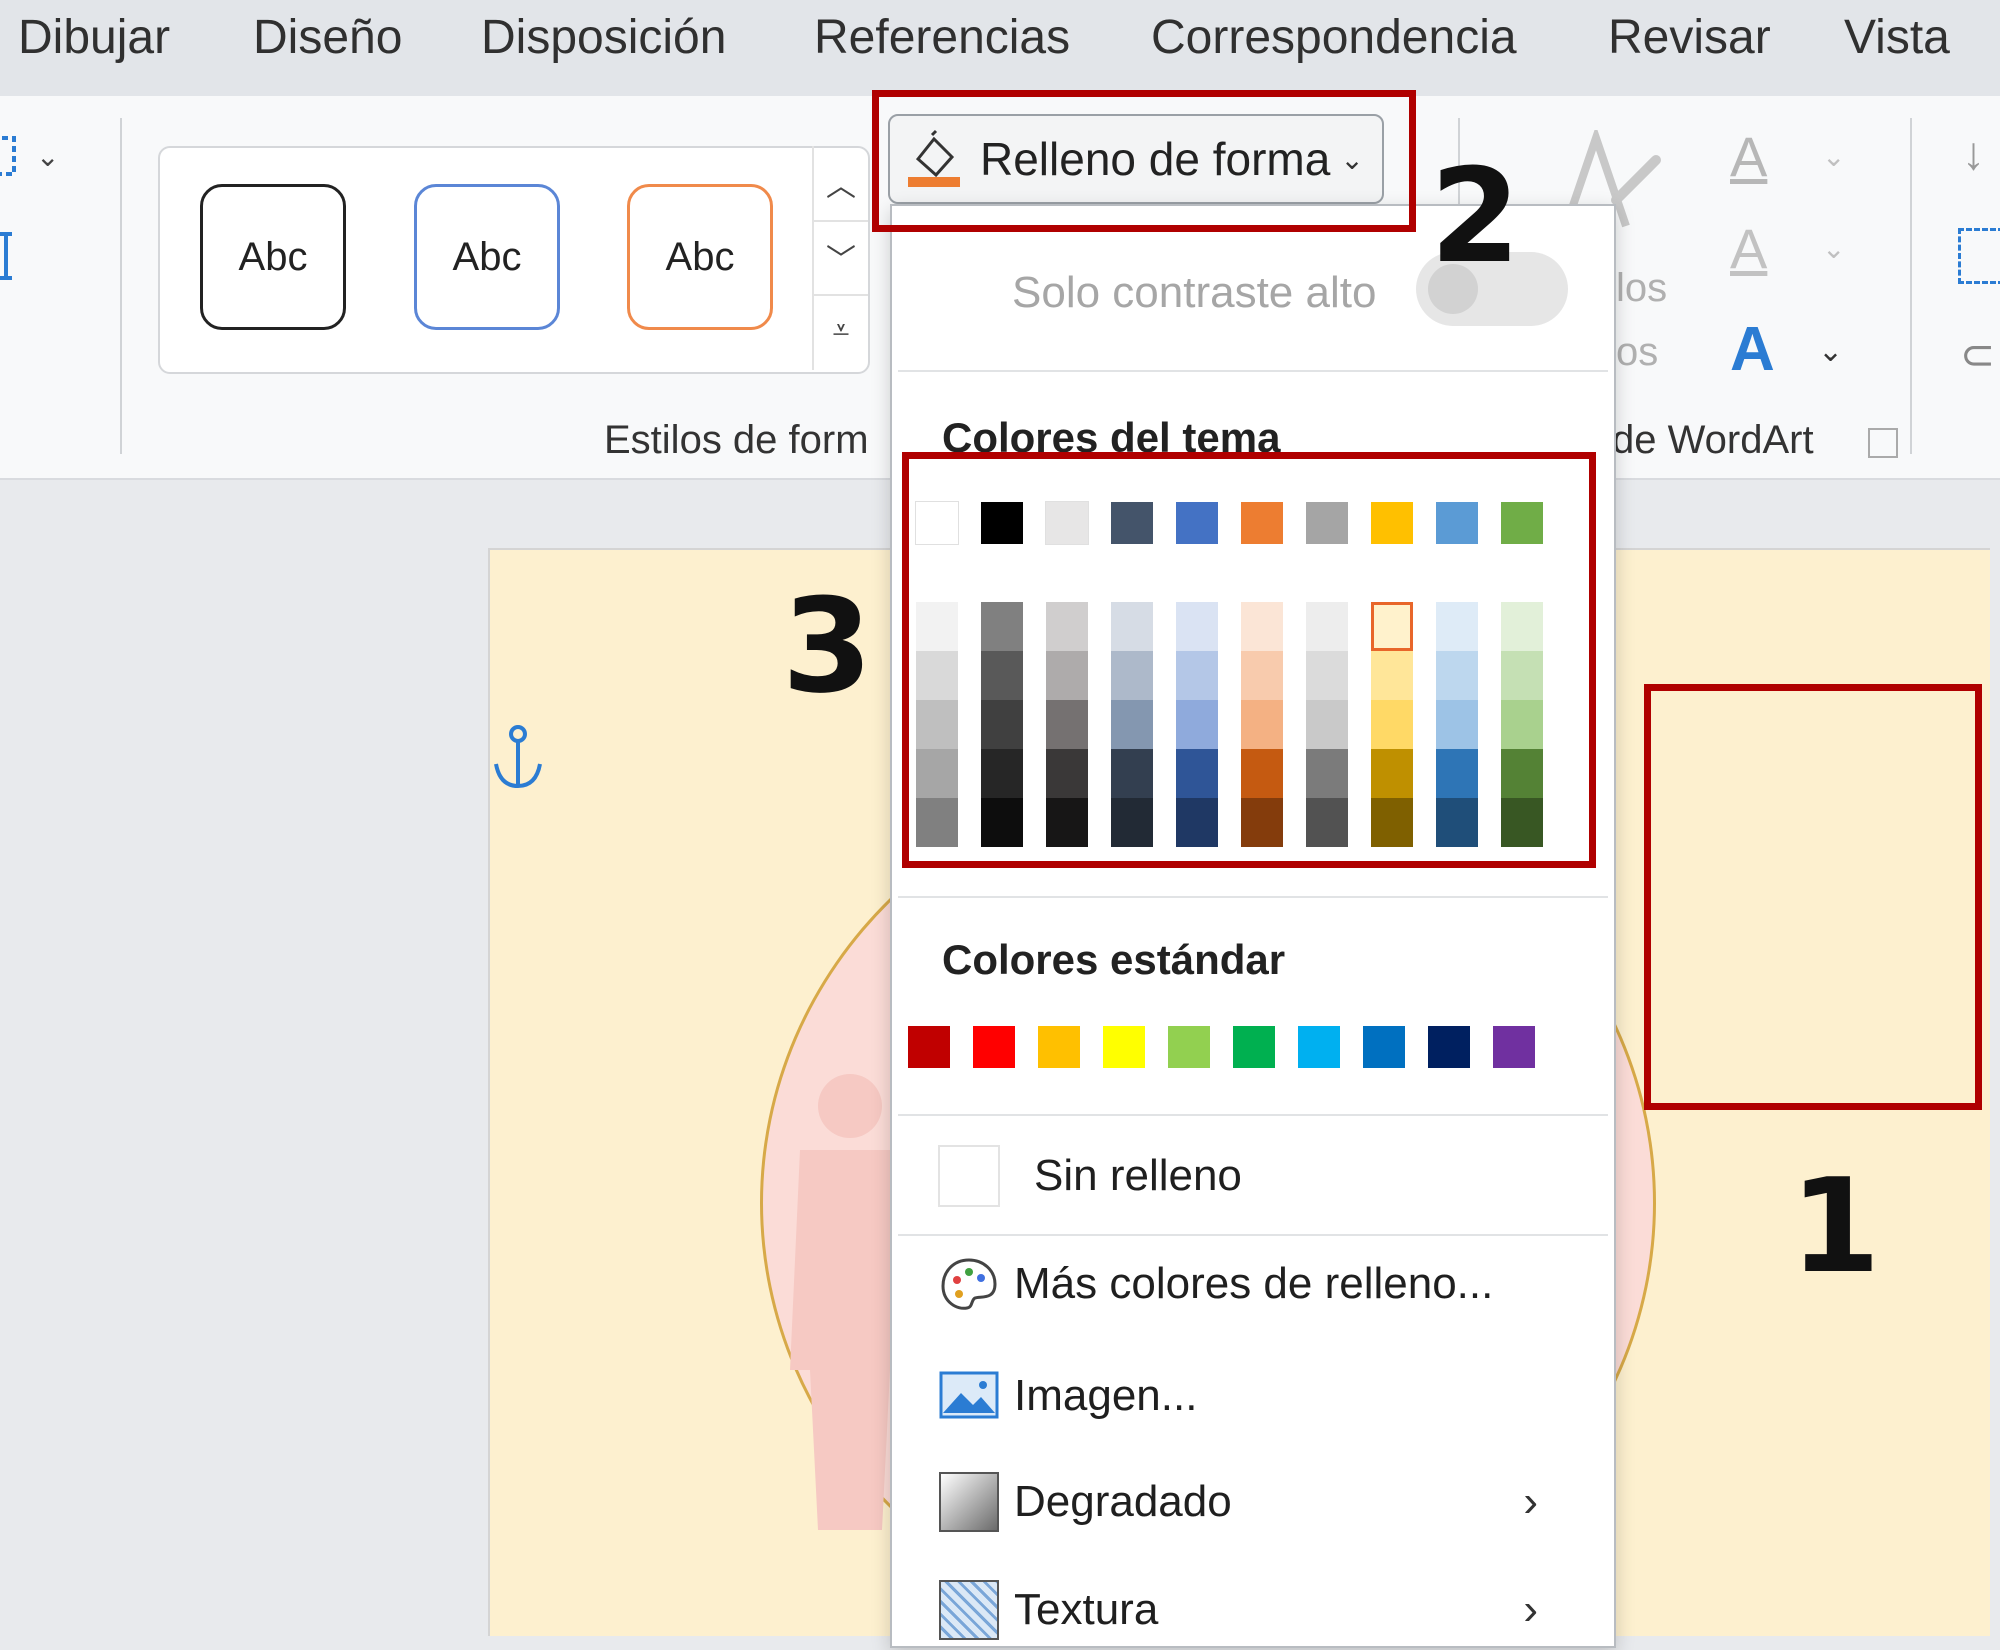 Image resolution: width=2000 pixels, height=1650 pixels. I want to click on tab-referencias: Referencias, so click(942, 37).